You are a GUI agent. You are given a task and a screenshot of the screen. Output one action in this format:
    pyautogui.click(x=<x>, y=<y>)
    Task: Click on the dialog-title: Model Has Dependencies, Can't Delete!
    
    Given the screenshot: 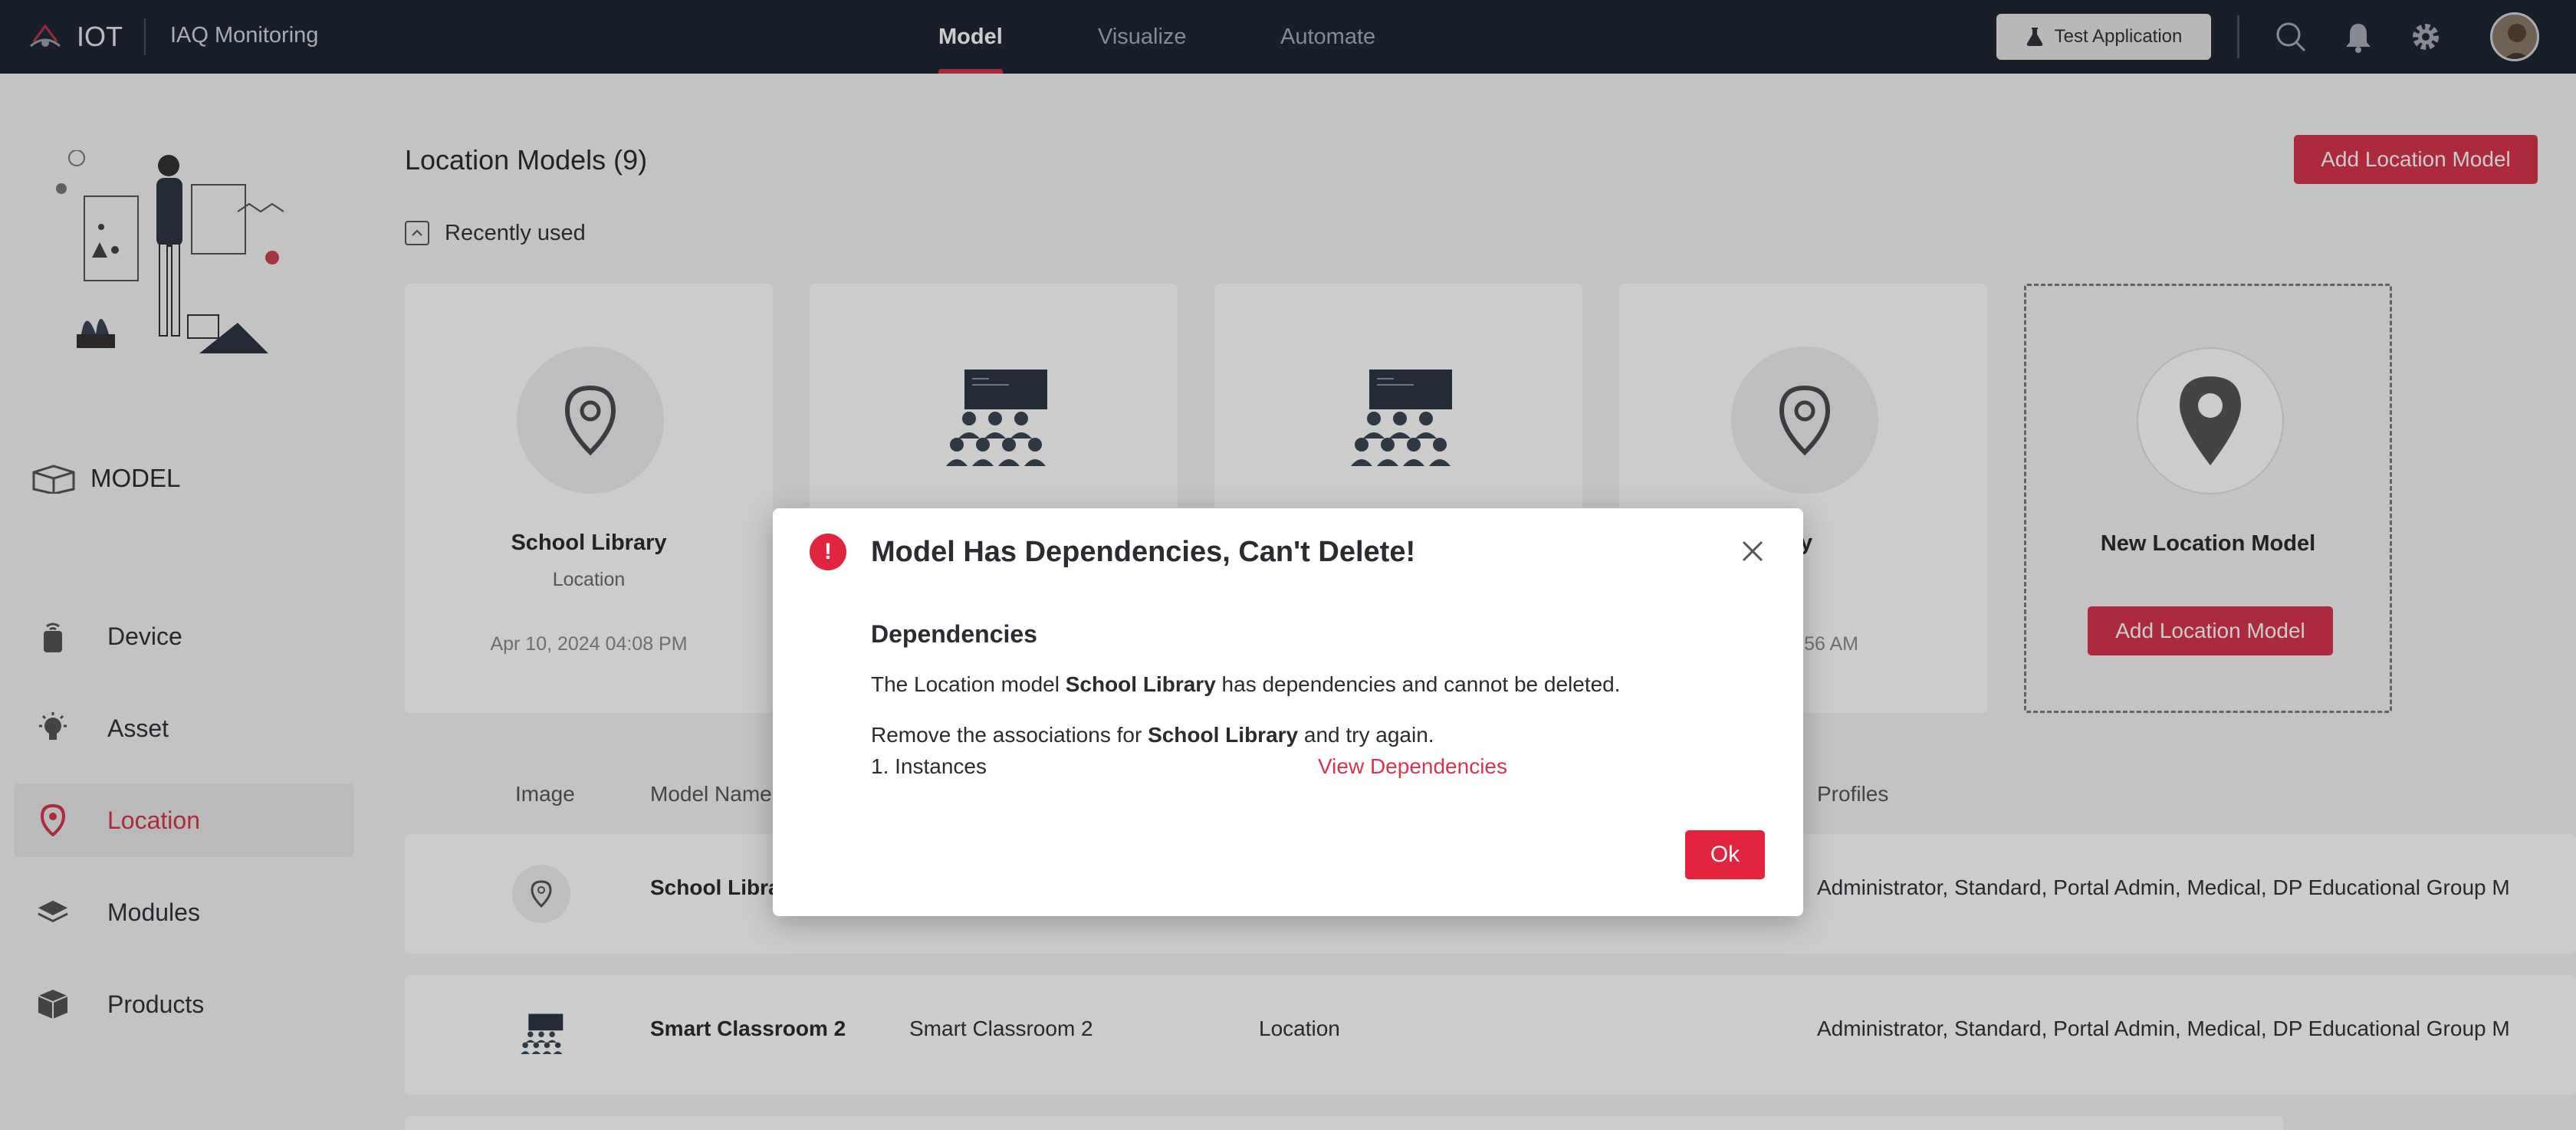 What is the action you would take?
    pyautogui.click(x=1143, y=552)
    